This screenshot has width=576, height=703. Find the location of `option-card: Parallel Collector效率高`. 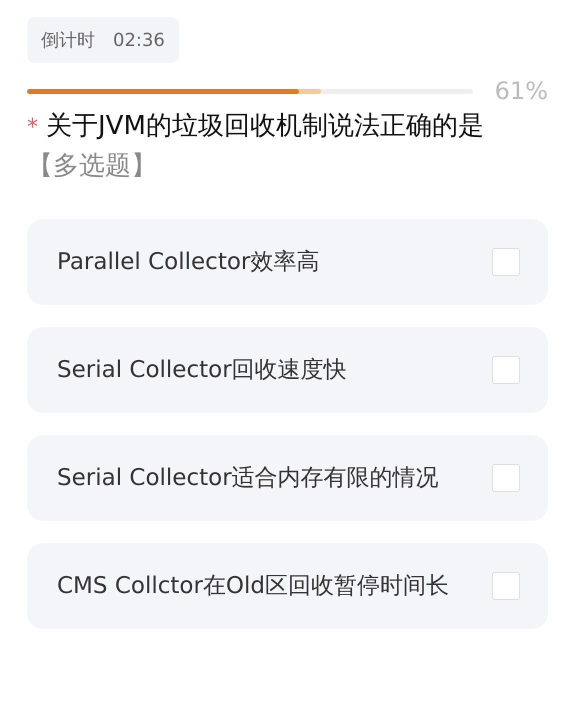

option-card: Parallel Collector效率高 is located at coordinates (287, 262).